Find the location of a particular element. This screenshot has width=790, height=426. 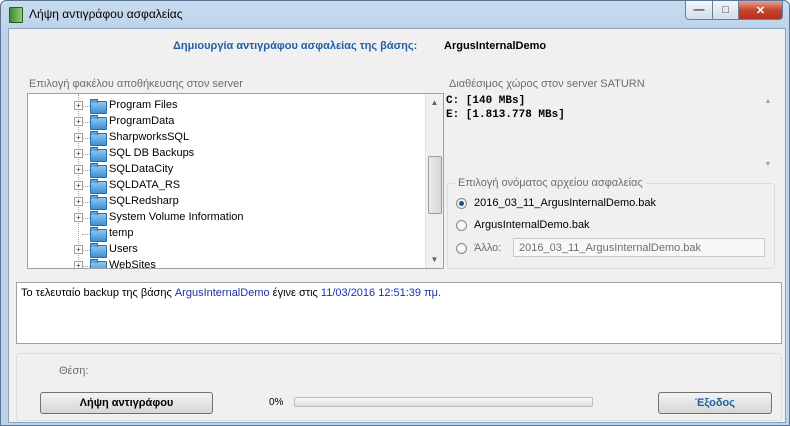

folder-tree-item-label: Program Files is located at coordinates (143, 105).